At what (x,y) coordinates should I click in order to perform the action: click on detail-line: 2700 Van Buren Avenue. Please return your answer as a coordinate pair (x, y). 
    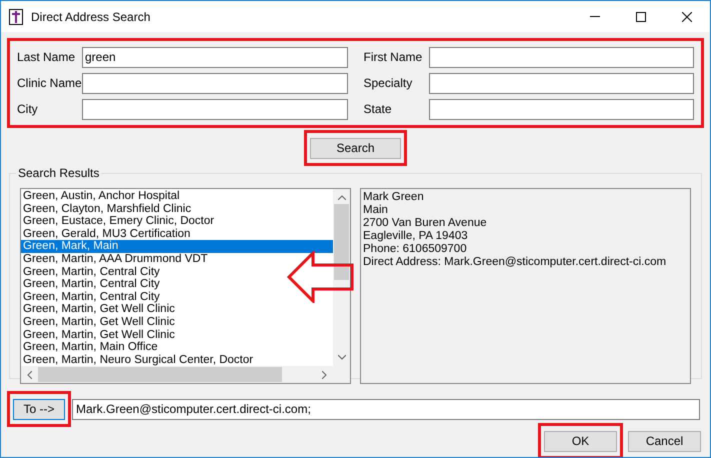
    Looking at the image, I should click on (425, 223).